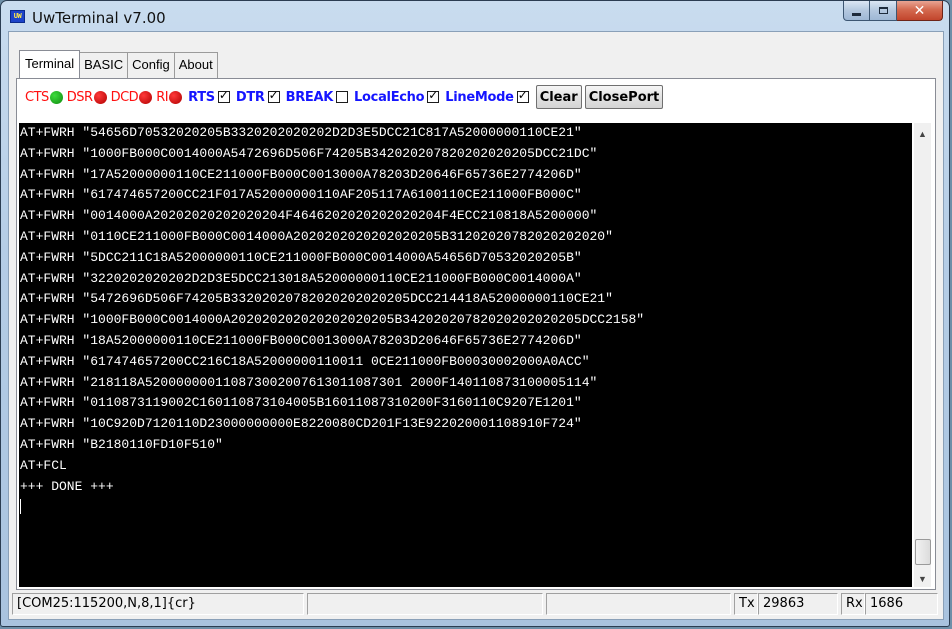 This screenshot has width=952, height=629. Describe the element at coordinates (798, 604) in the screenshot. I see `tx-count: 29863` at that location.